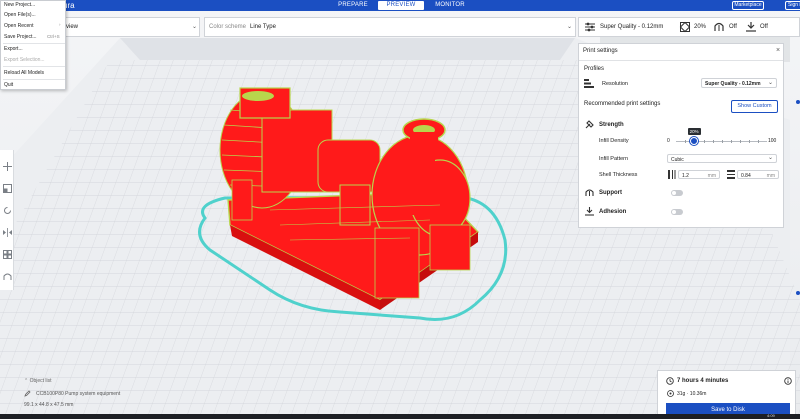 The width and height of the screenshot is (800, 419). I want to click on panel-title: Print settings, so click(600, 51).